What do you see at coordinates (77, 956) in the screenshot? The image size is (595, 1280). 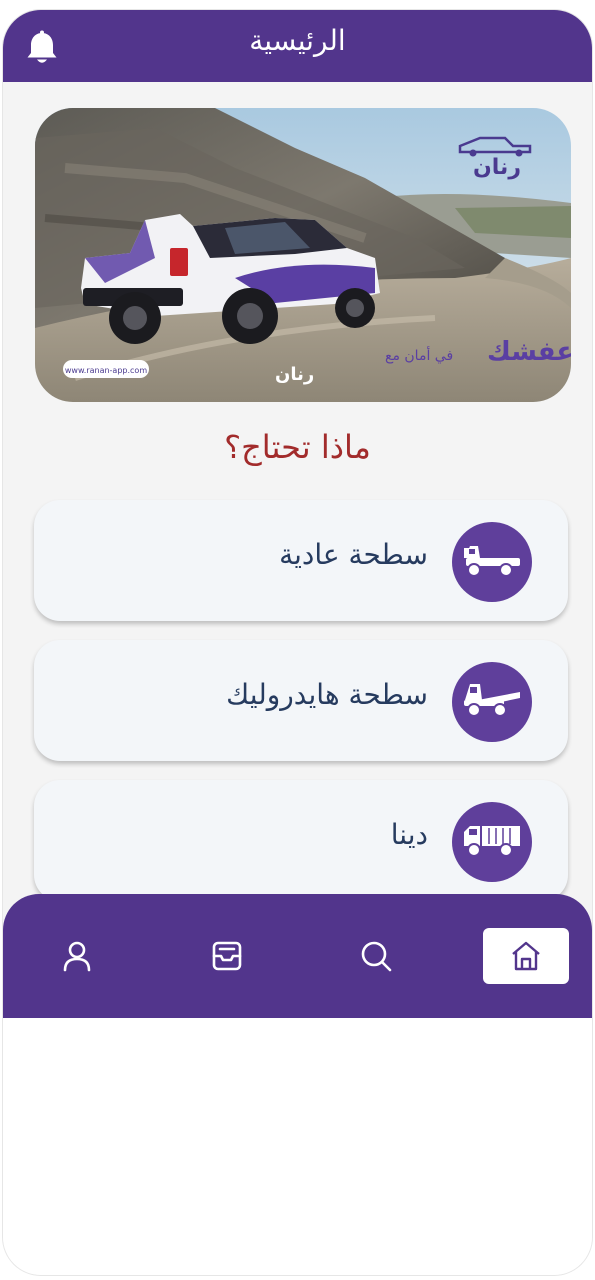 I see `profile-icon` at bounding box center [77, 956].